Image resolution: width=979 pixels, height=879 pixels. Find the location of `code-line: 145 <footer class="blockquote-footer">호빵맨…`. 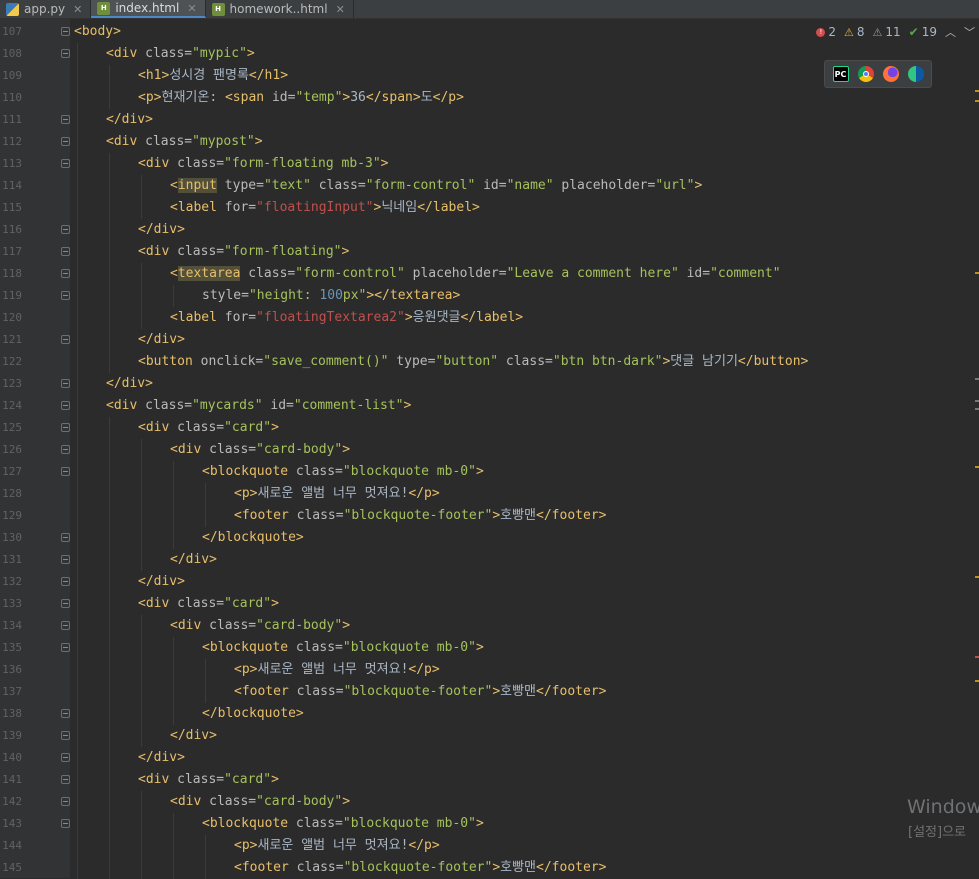

code-line: 145 <footer class="blockquote-footer">호빵맨… is located at coordinates (489, 868).